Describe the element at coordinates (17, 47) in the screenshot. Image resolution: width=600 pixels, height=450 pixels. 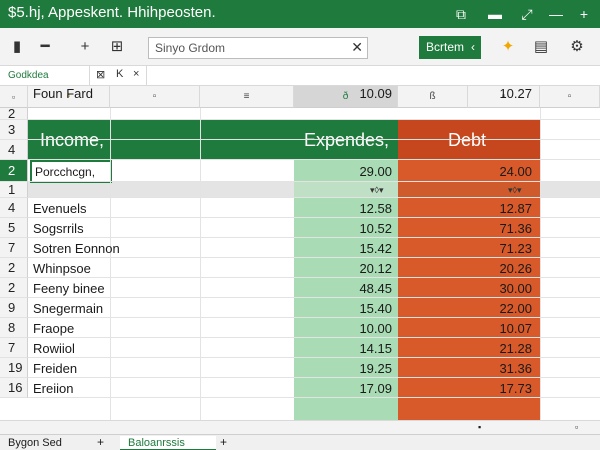
I see `pin-icon: ▮` at that location.